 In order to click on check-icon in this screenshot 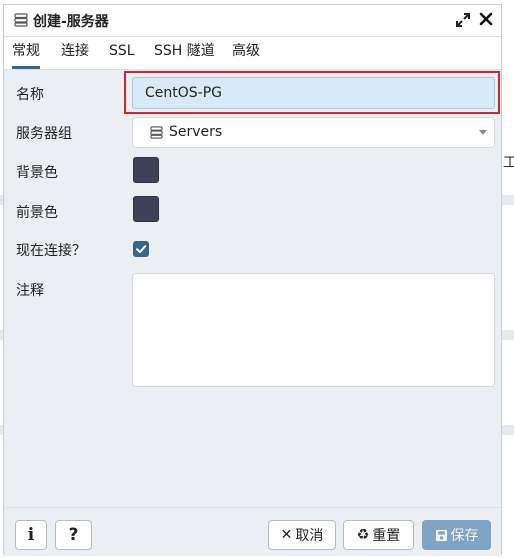, I will do `click(141, 249)`.